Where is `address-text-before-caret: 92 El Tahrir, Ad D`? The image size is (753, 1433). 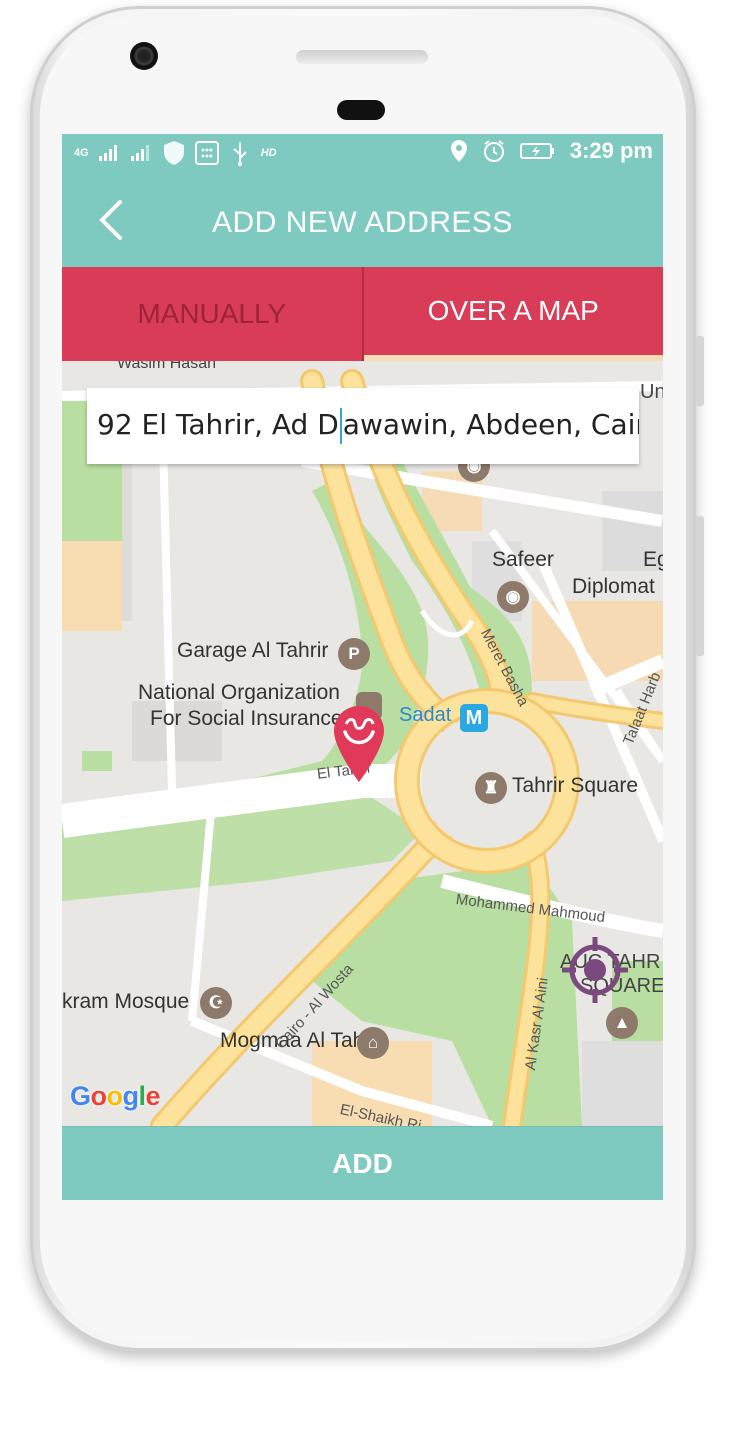
address-text-before-caret: 92 El Tahrir, Ad D is located at coordinates (218, 424).